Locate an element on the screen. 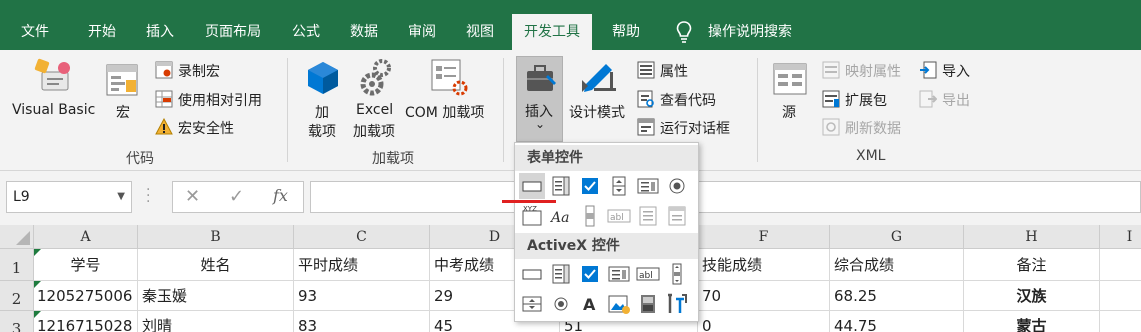 The height and width of the screenshot is (332, 1141). com-addins-button: COM 加载项 is located at coordinates (444, 112).